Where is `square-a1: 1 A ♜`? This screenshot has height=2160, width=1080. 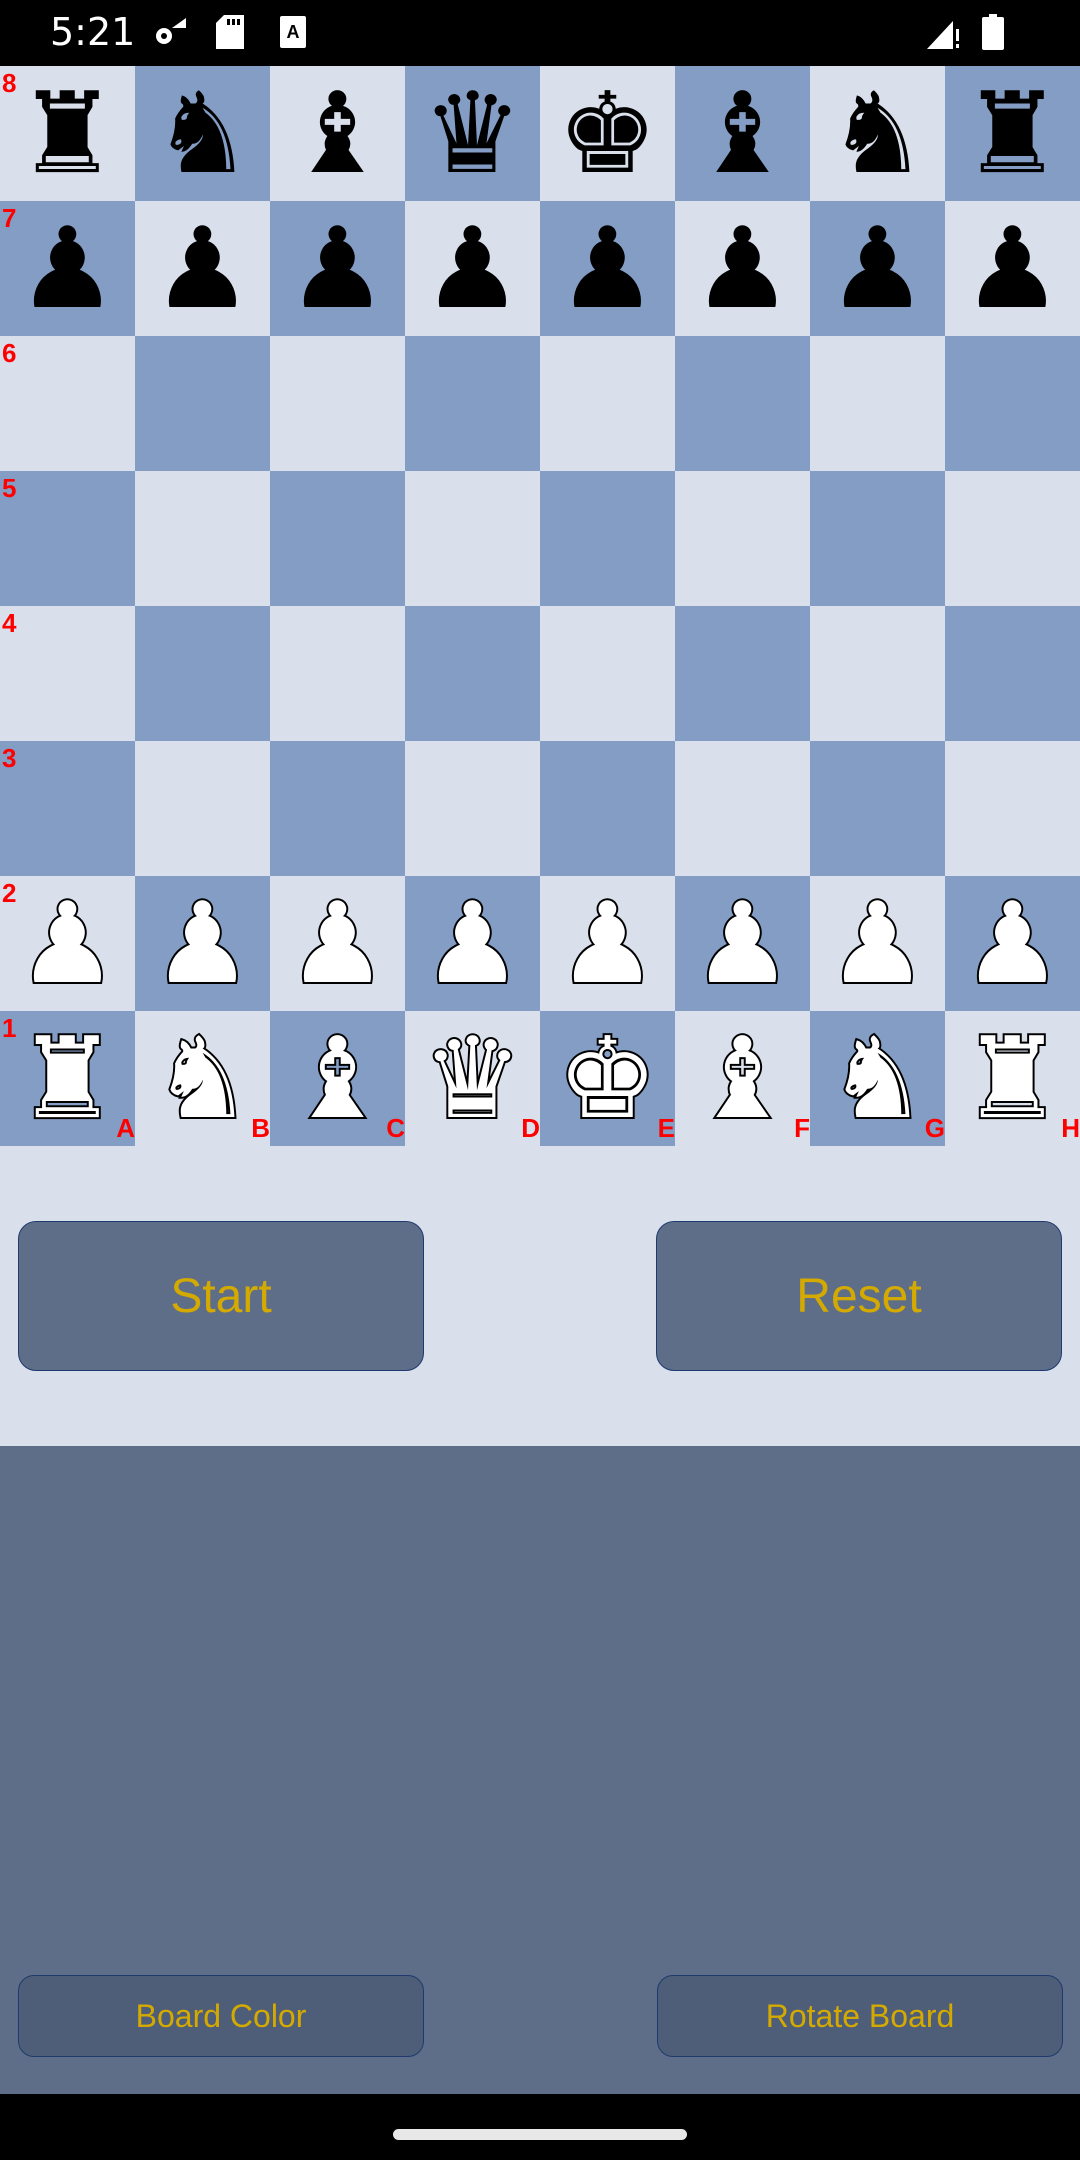
square-a1: 1 A ♜ is located at coordinates (67, 1078).